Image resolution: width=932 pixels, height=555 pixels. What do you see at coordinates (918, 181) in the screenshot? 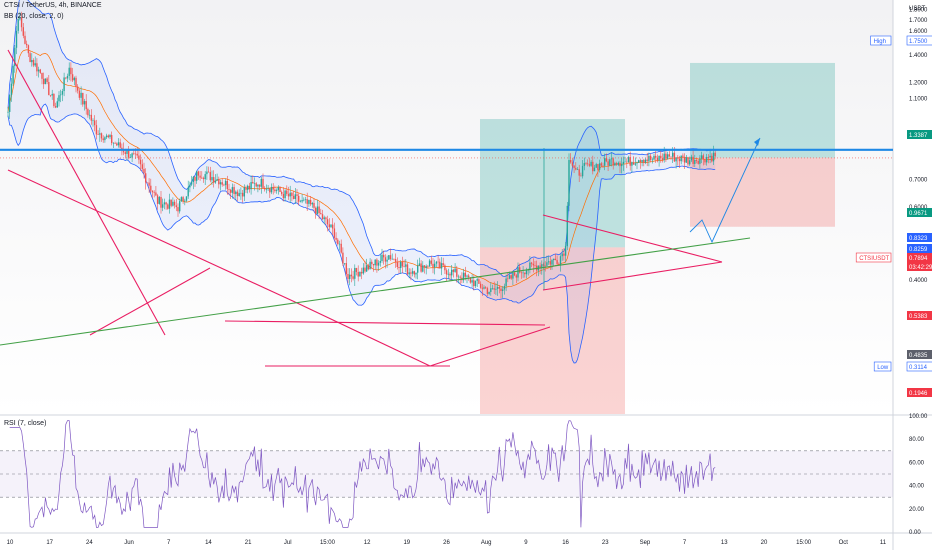
I see `price-tick-label: 0.7000` at bounding box center [918, 181].